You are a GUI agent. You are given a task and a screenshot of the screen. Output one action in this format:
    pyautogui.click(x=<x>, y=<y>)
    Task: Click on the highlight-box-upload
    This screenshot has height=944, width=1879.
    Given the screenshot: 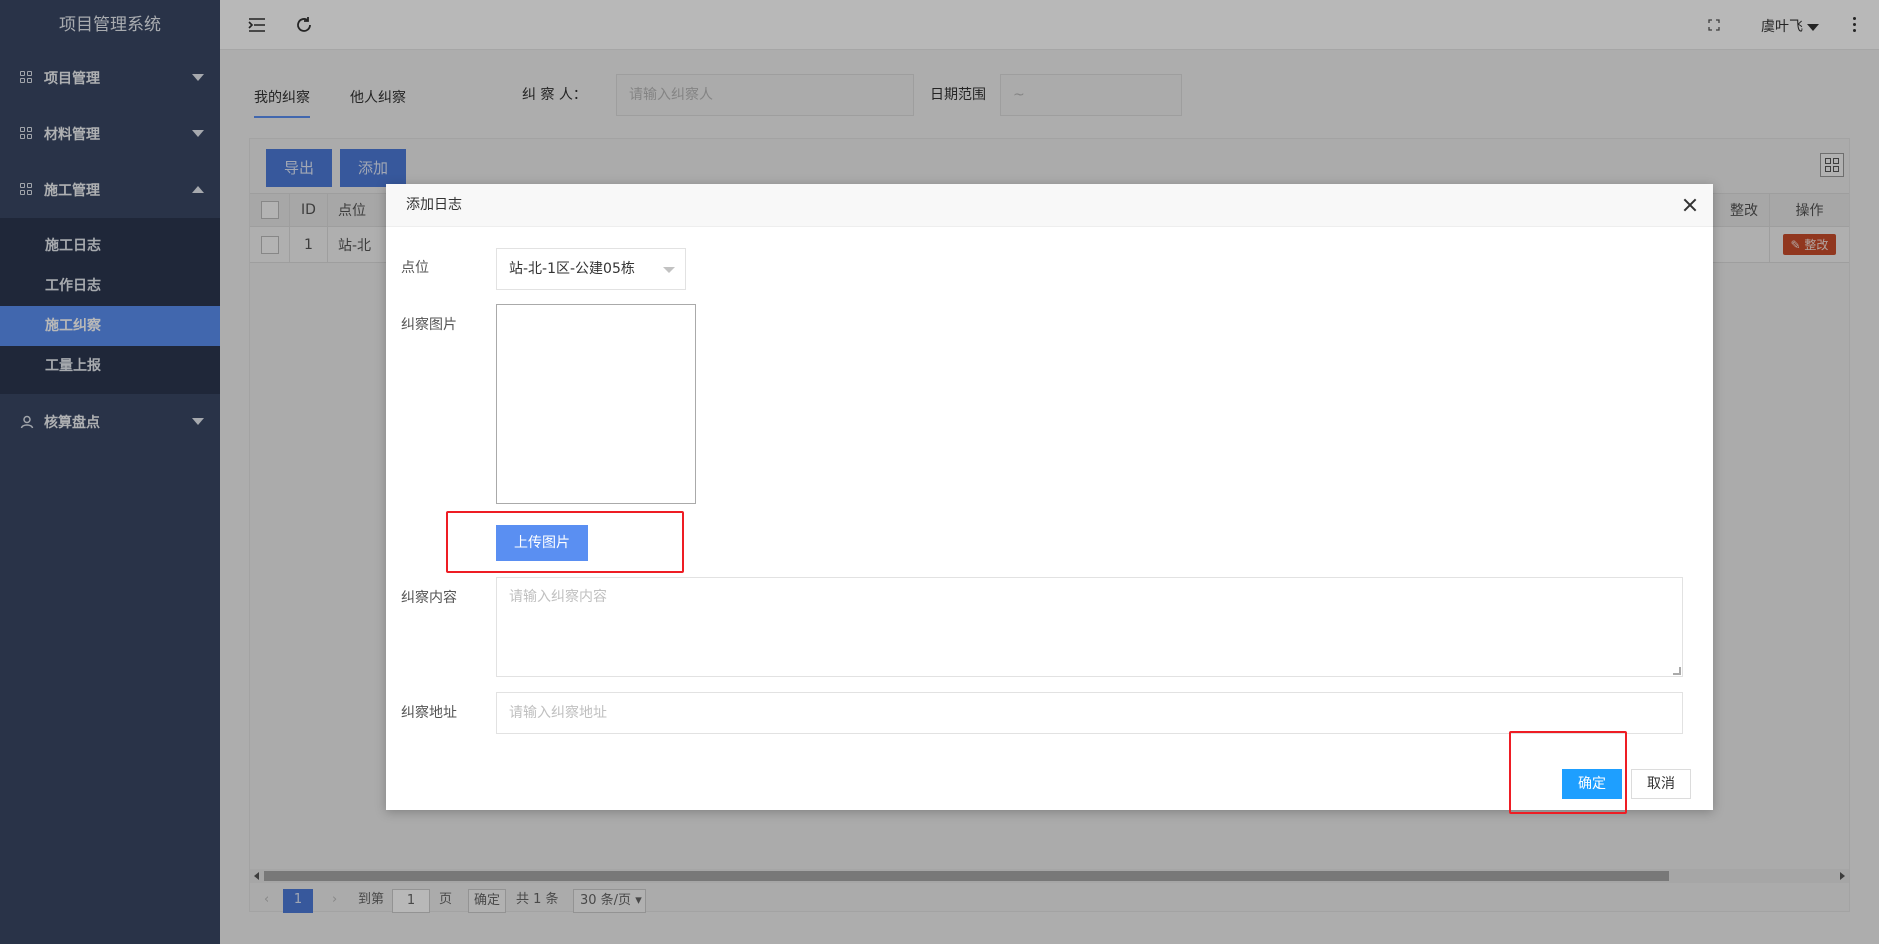 What is the action you would take?
    pyautogui.click(x=565, y=542)
    